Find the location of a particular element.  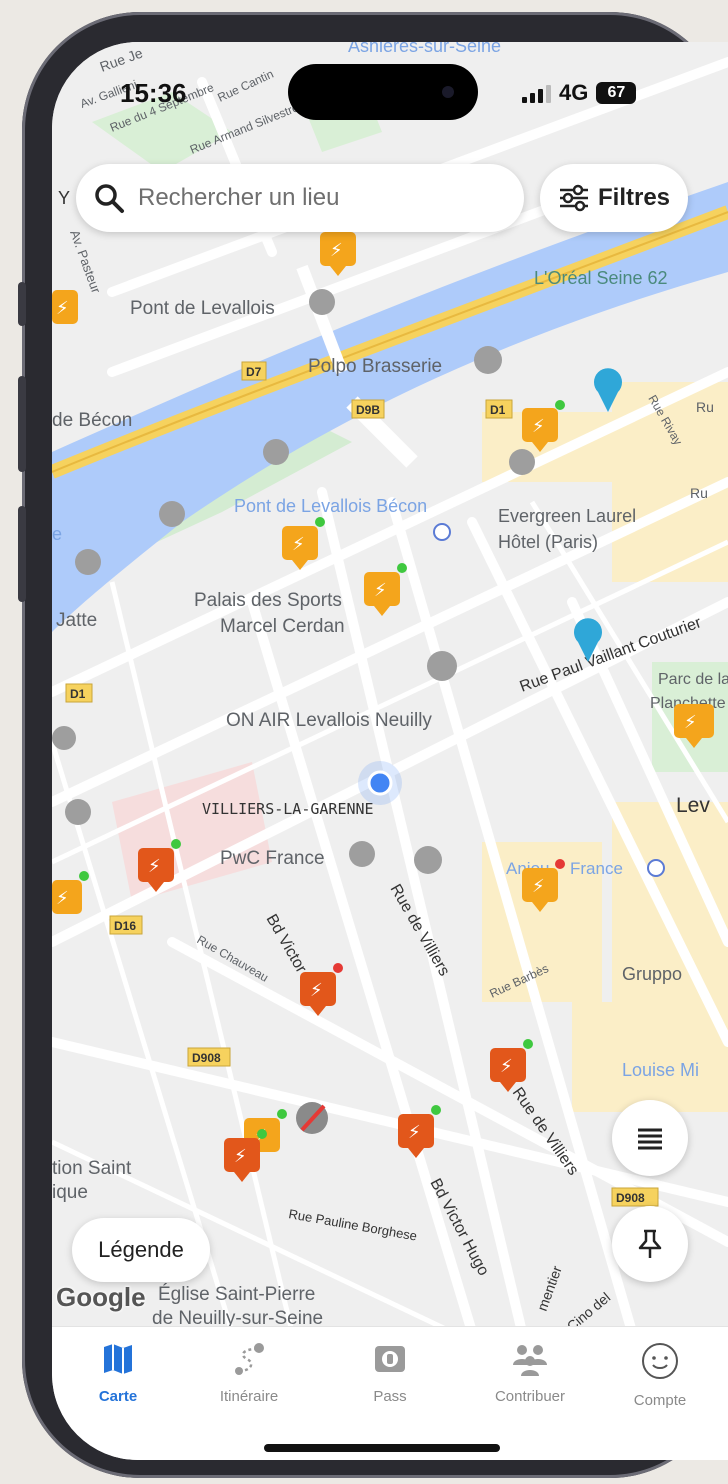

search-bar is located at coordinates (300, 198).